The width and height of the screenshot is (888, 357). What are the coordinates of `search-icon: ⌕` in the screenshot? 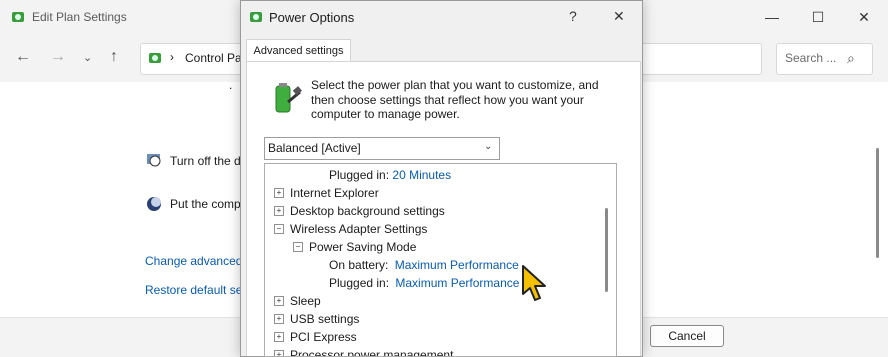 It's located at (851, 58).